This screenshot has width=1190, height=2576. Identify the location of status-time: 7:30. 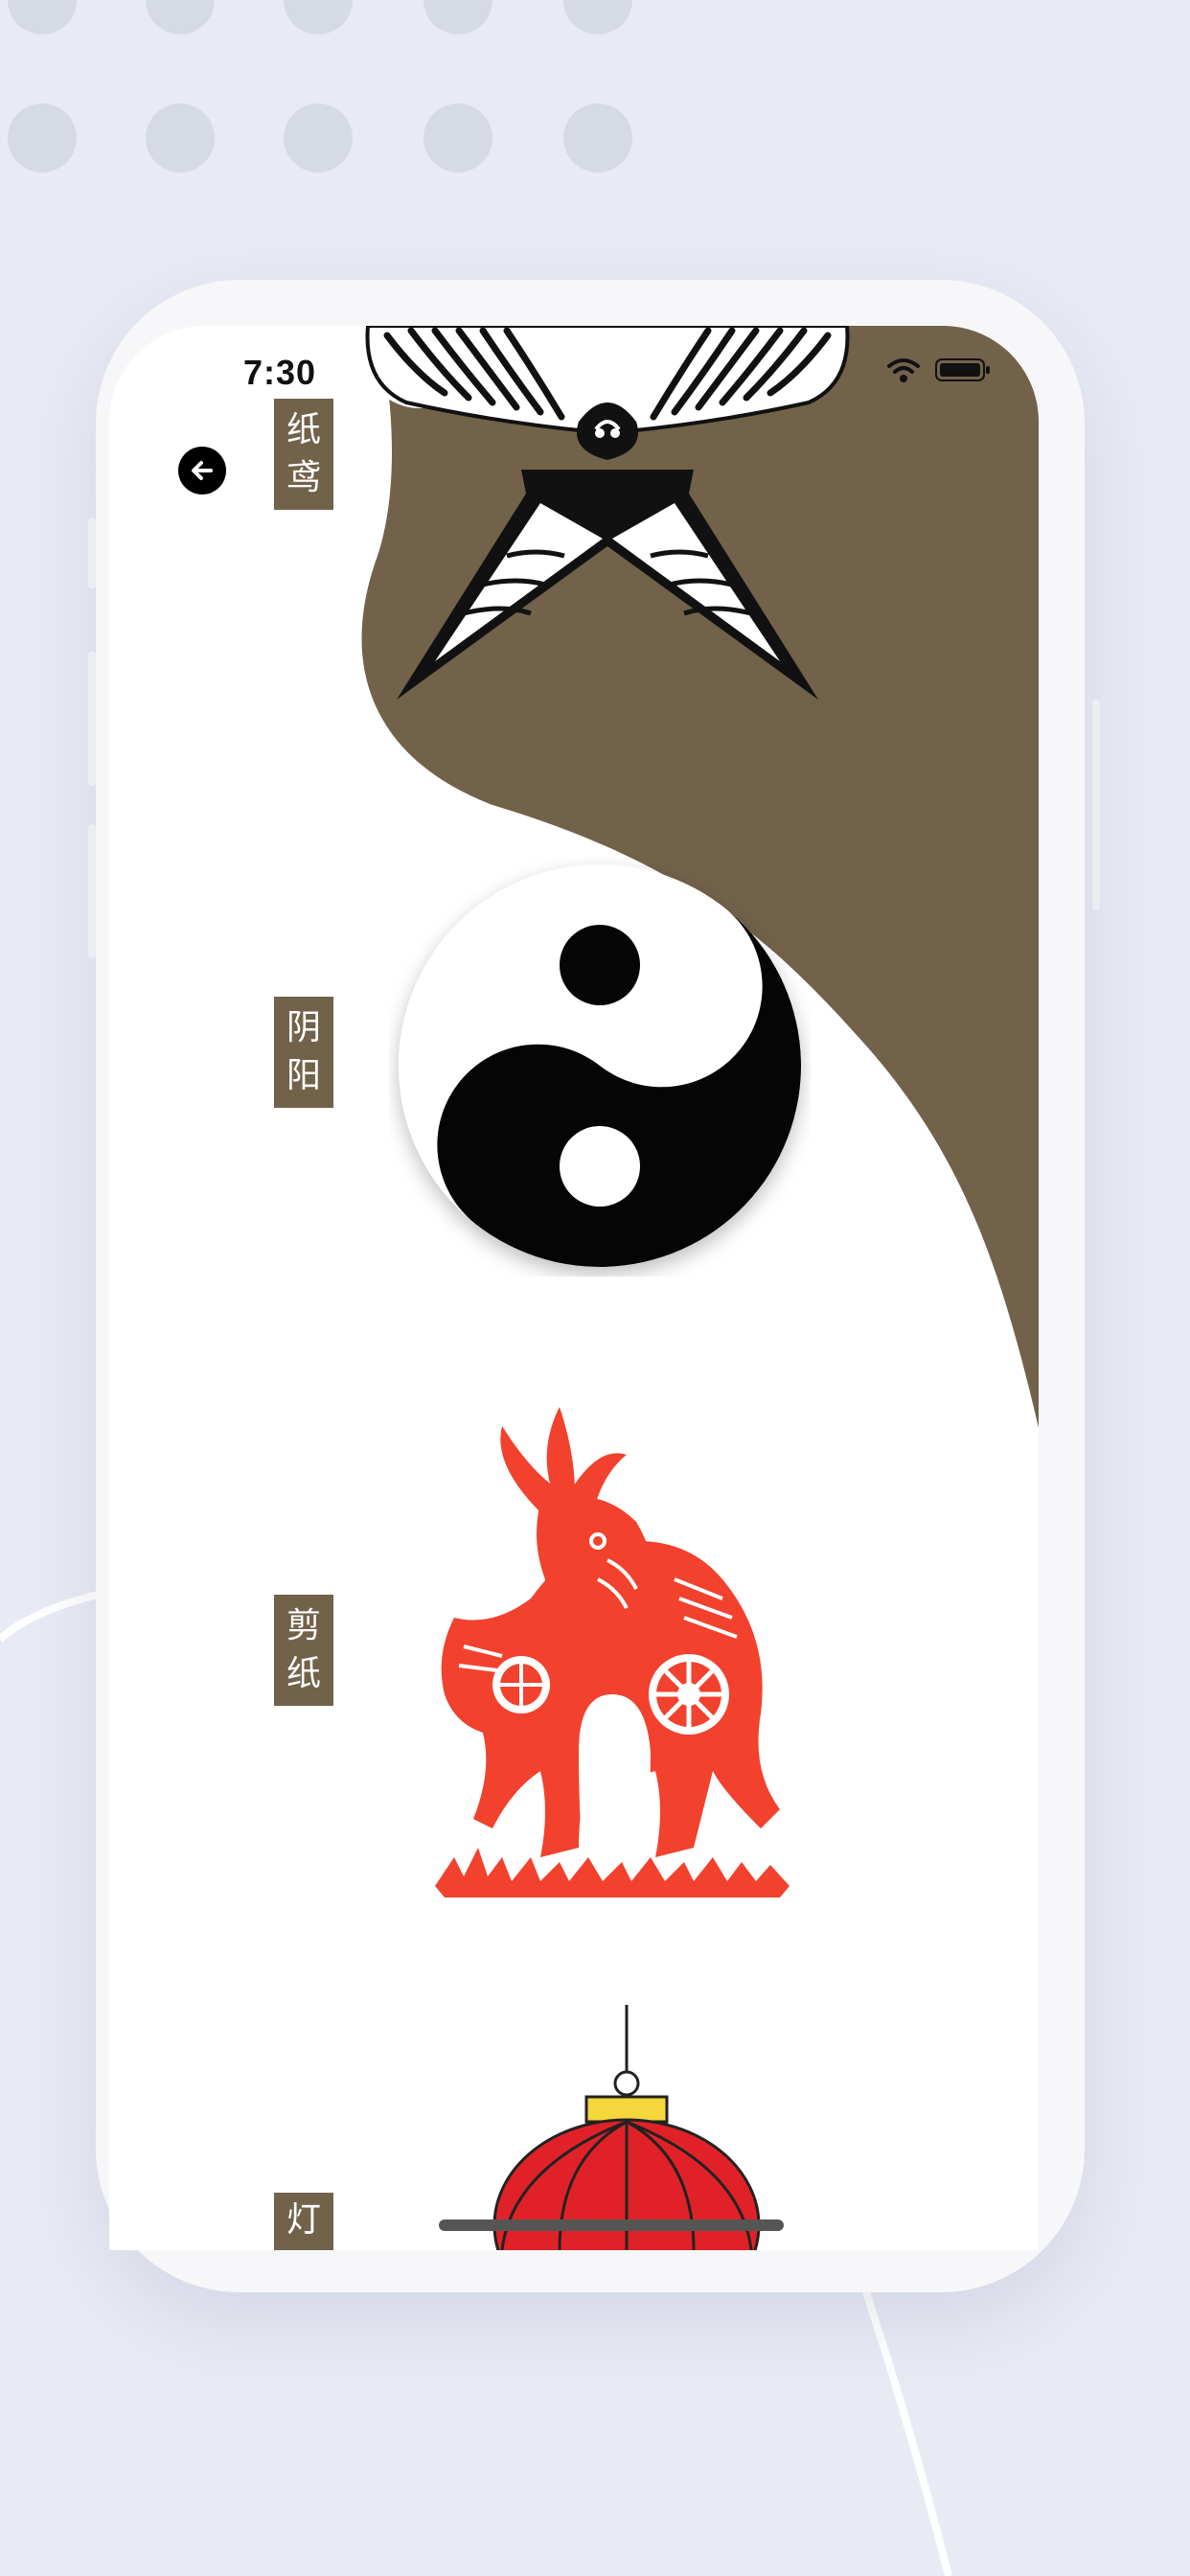
(280, 373).